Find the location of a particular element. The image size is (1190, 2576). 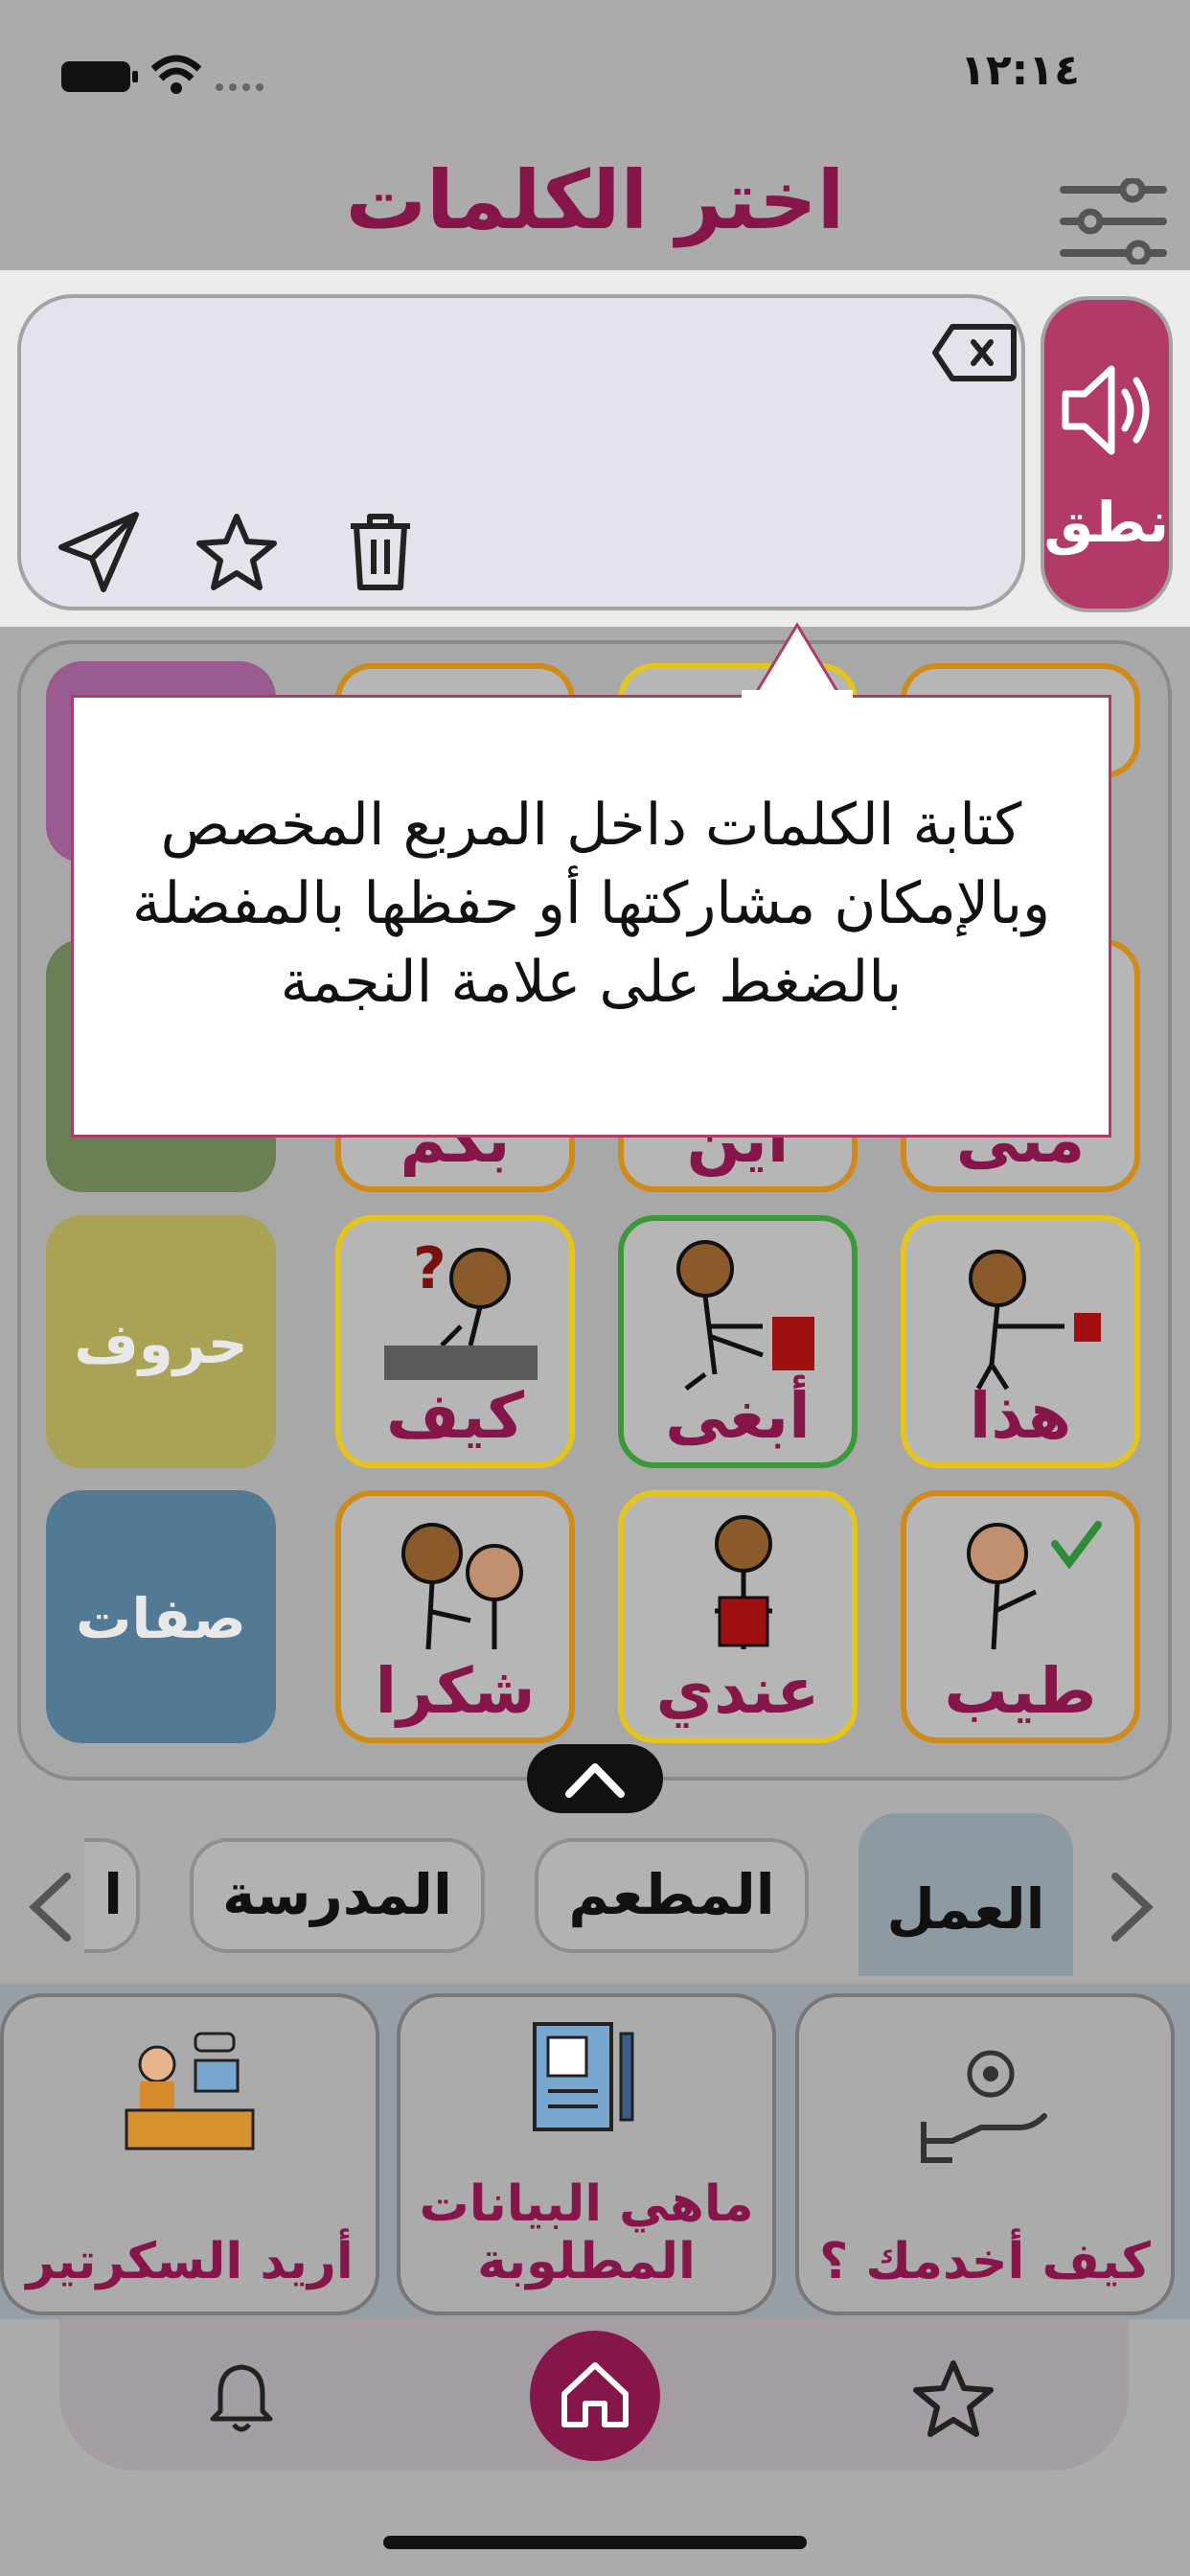

phrase-data-required: ماهي البيانات المطلوبة is located at coordinates (587, 2154).